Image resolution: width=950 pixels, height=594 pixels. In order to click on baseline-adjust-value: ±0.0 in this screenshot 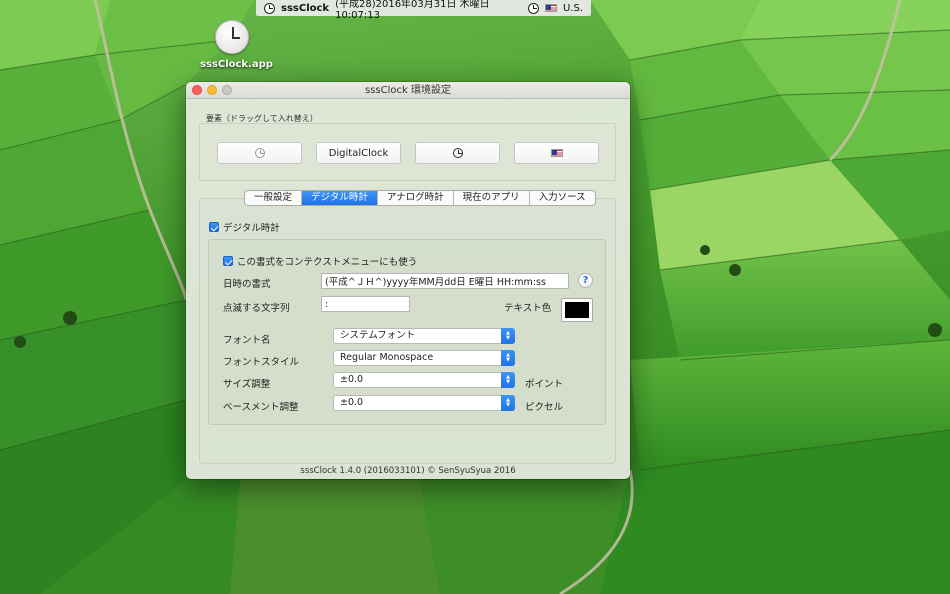, I will do `click(352, 402)`.